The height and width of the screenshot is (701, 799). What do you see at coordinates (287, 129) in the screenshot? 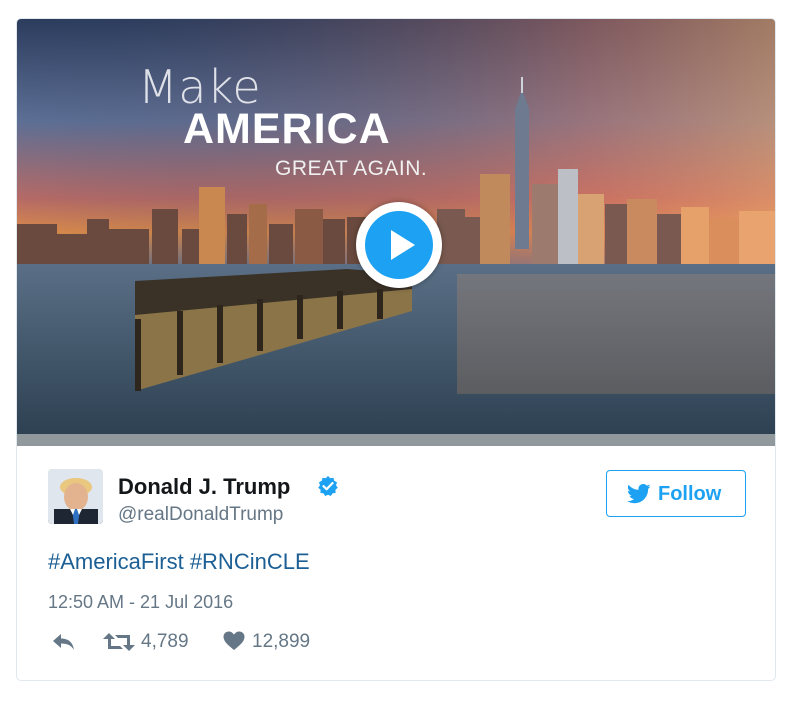
I see `overlay-text-america: AMERICA` at bounding box center [287, 129].